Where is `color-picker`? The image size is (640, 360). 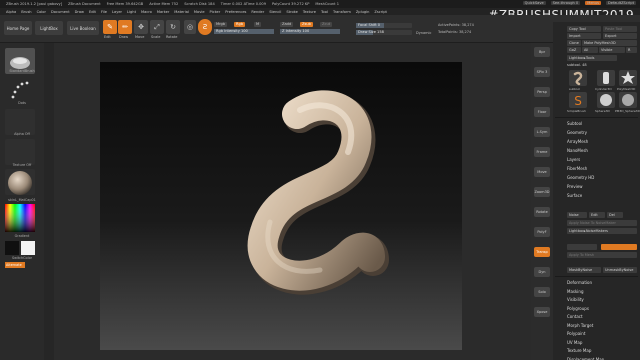 color-picker is located at coordinates (20, 218).